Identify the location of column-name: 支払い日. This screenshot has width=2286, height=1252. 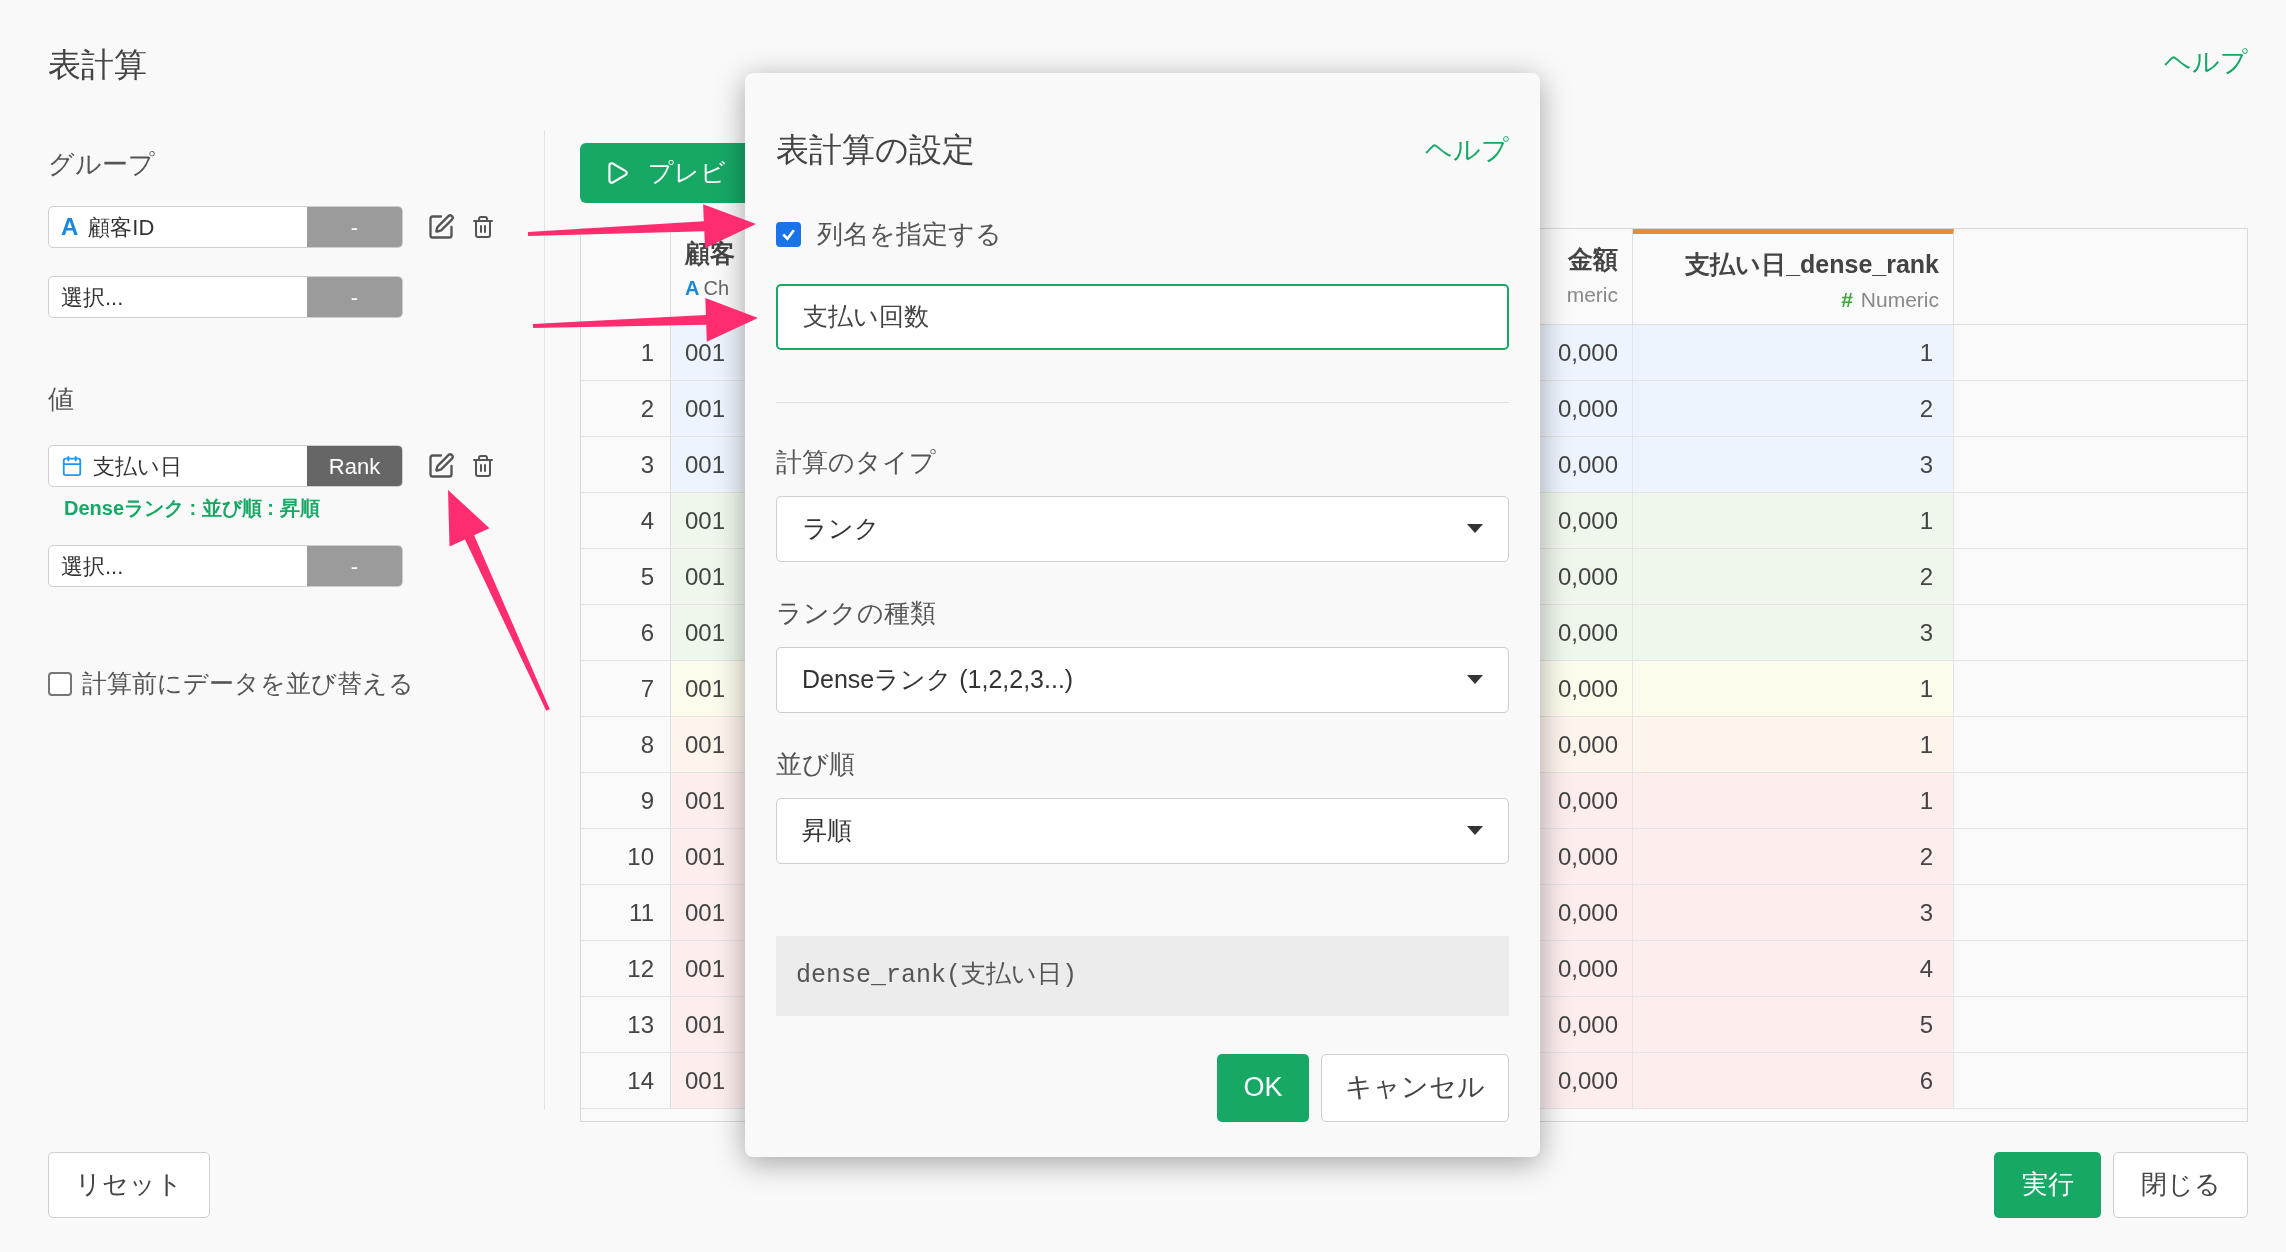
(137, 466).